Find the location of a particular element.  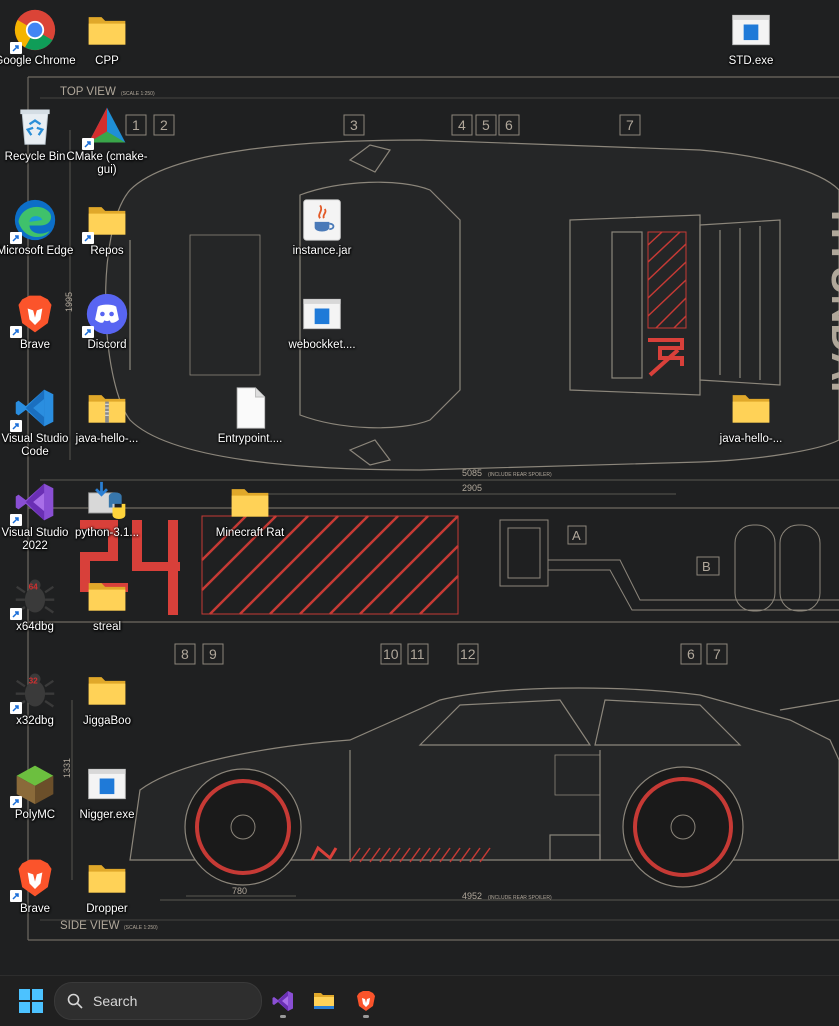

icon-label: Discord is located at coordinates (107, 345).